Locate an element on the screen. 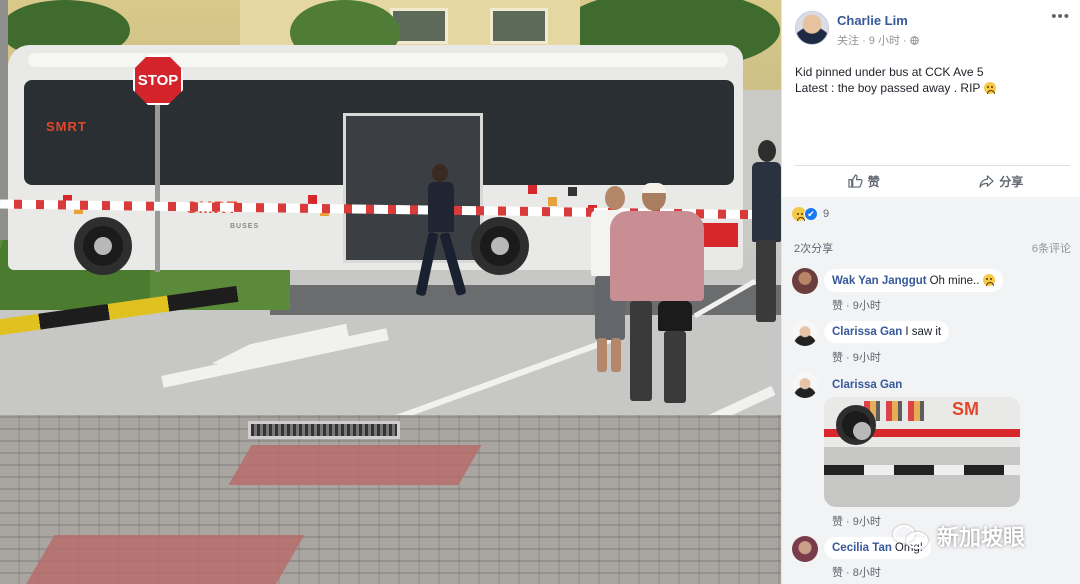 The height and width of the screenshot is (584, 1080). like-label: 赞 is located at coordinates (873, 181).